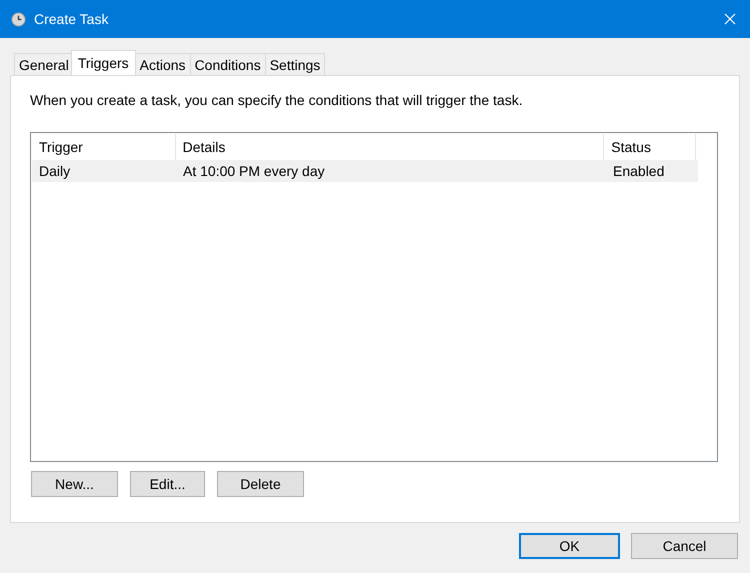 The width and height of the screenshot is (750, 573). I want to click on description-text: When you create a task, you can specify the conditions that will trigger the task., so click(277, 101).